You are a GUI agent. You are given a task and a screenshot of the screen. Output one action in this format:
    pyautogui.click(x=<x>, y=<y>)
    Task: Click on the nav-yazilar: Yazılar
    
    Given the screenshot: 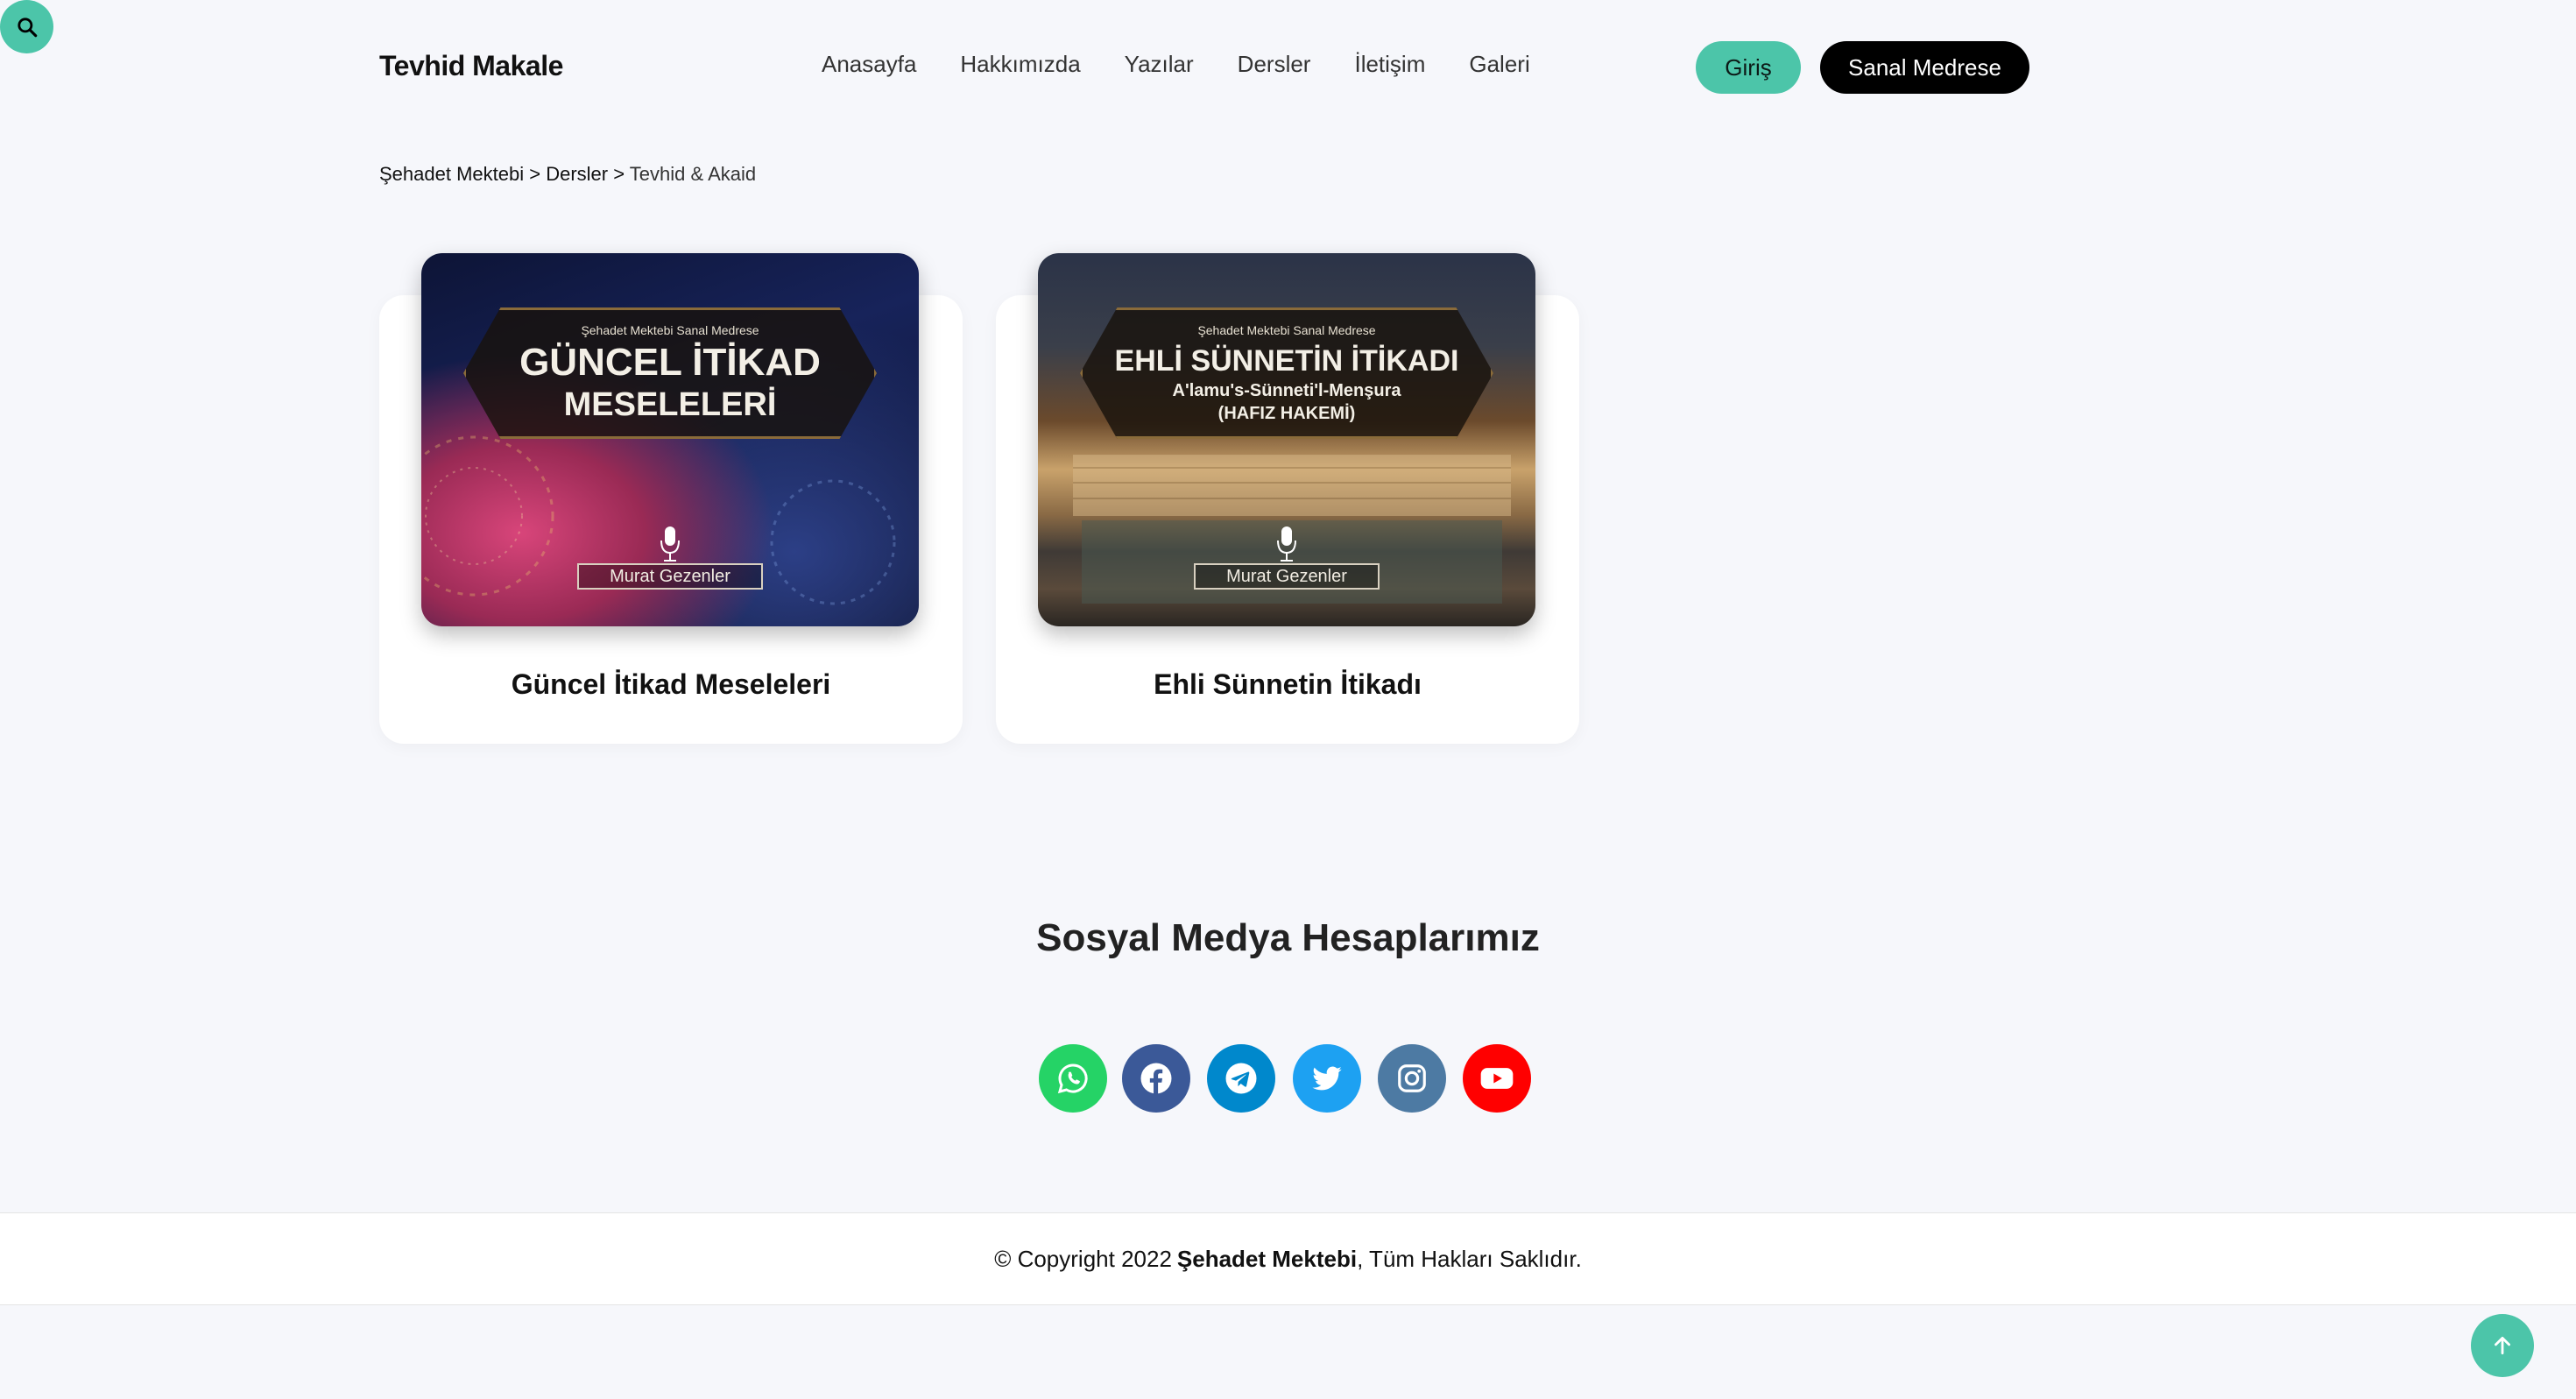 What is the action you would take?
    pyautogui.click(x=1159, y=64)
    